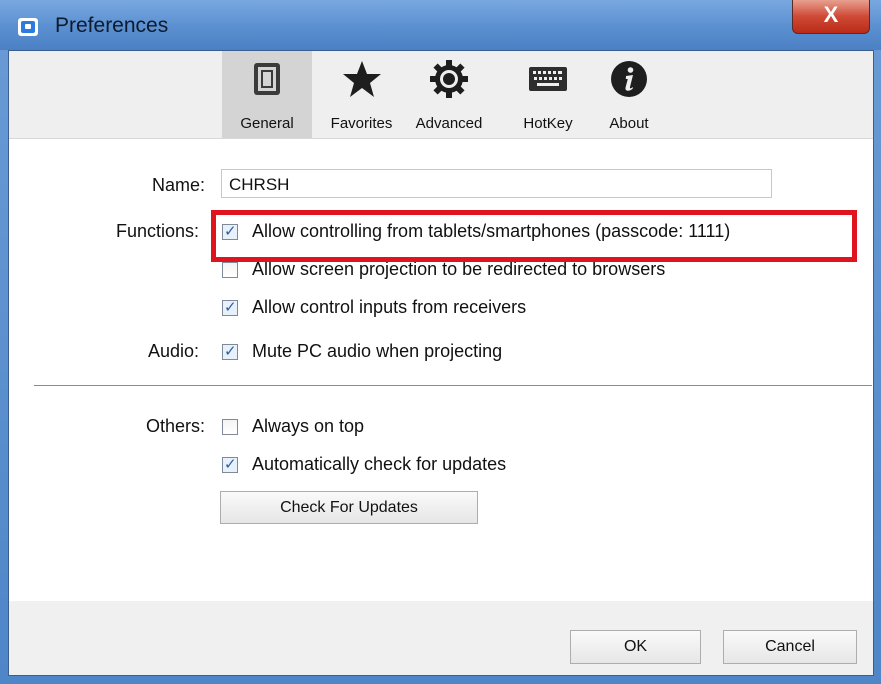  I want to click on app-icon, so click(28, 27).